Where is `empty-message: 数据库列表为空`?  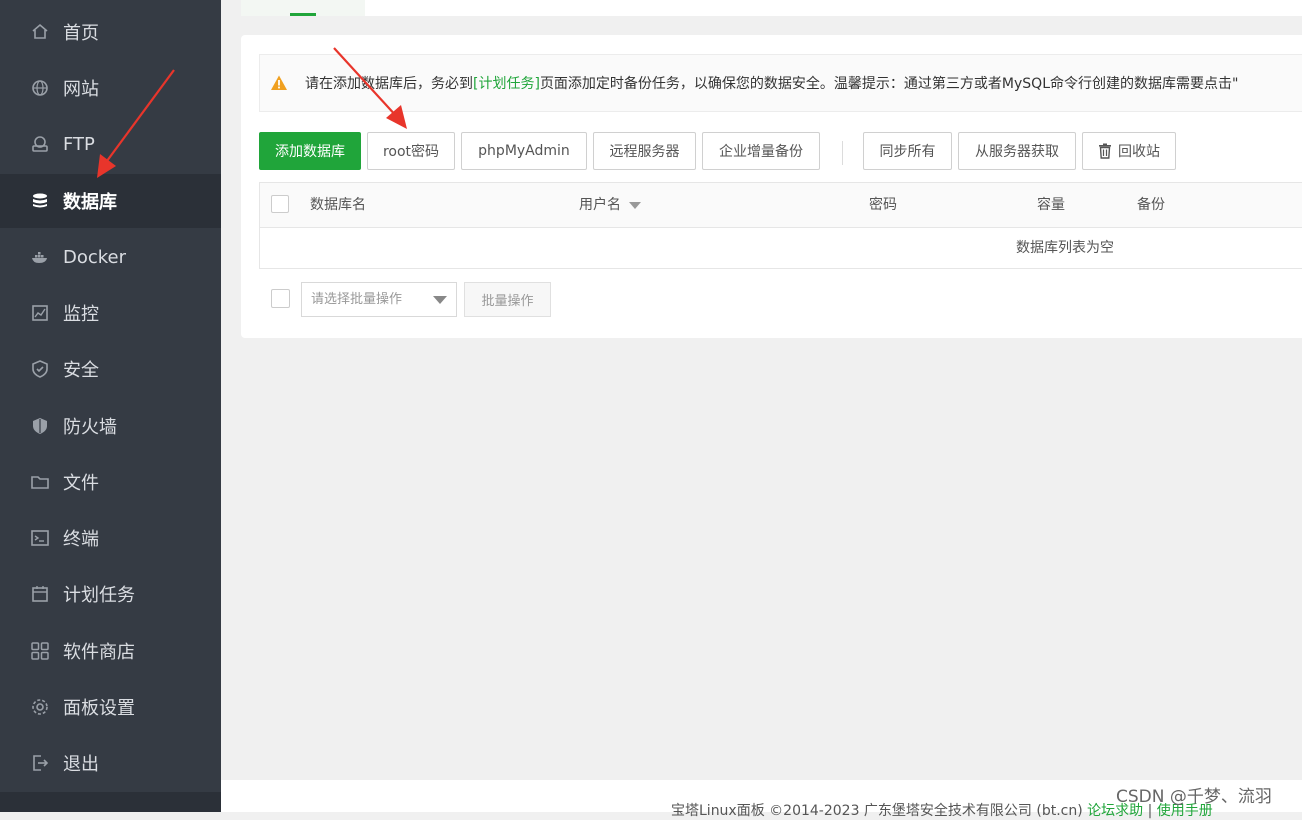 empty-message: 数据库列表为空 is located at coordinates (1065, 248).